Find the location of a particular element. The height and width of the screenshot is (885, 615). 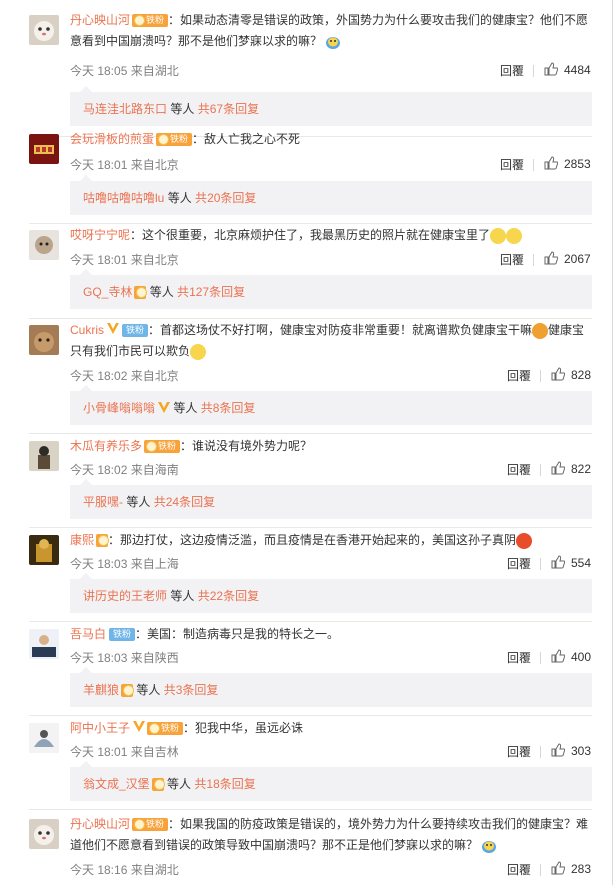

like-button: 554 is located at coordinates (571, 562).